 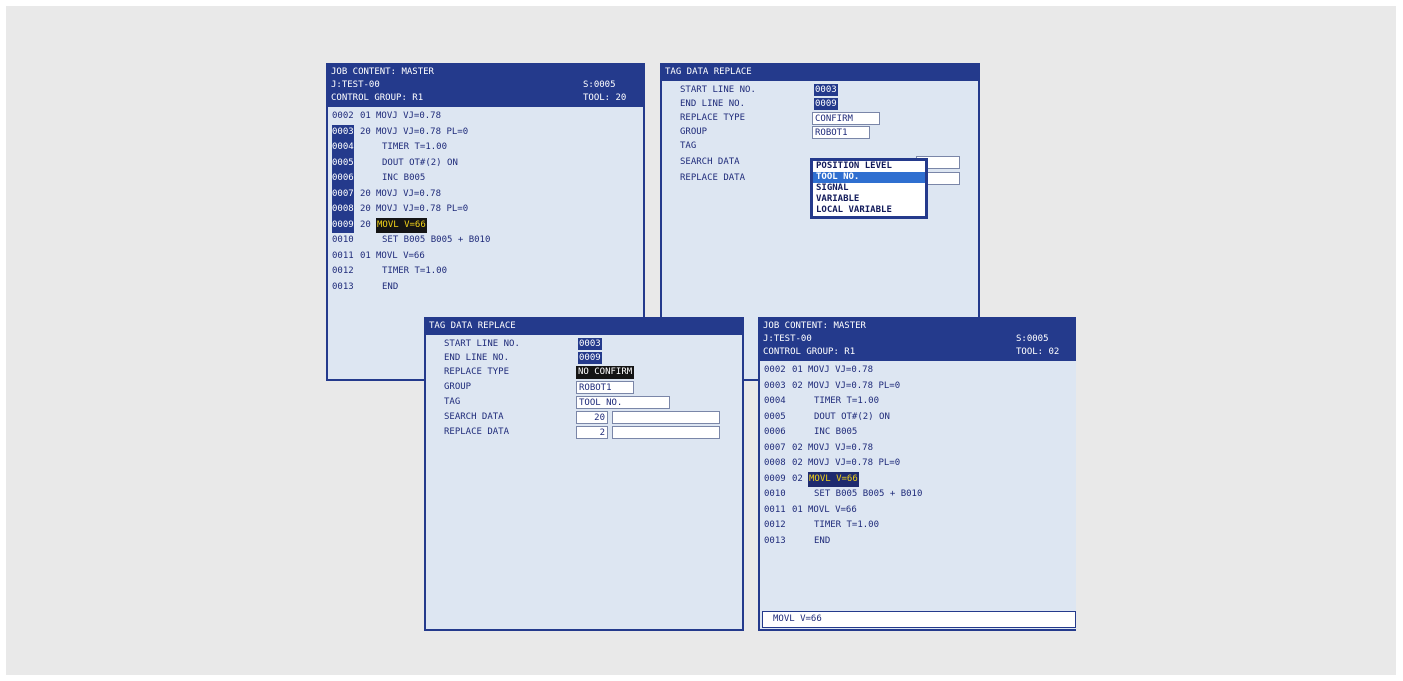 What do you see at coordinates (666, 417) in the screenshot?
I see `search-data-extra` at bounding box center [666, 417].